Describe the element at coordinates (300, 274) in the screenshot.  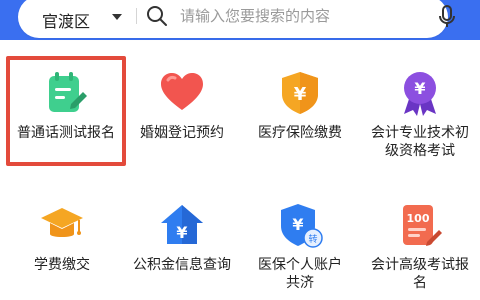
I see `service-label: 医保个人账户共济` at that location.